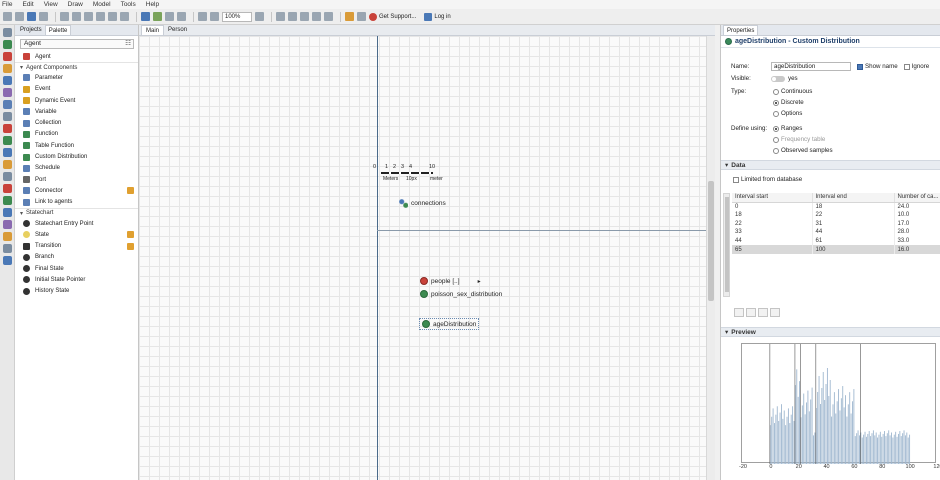 The height and width of the screenshot is (480, 940). I want to click on menu-file: File, so click(7, 4).